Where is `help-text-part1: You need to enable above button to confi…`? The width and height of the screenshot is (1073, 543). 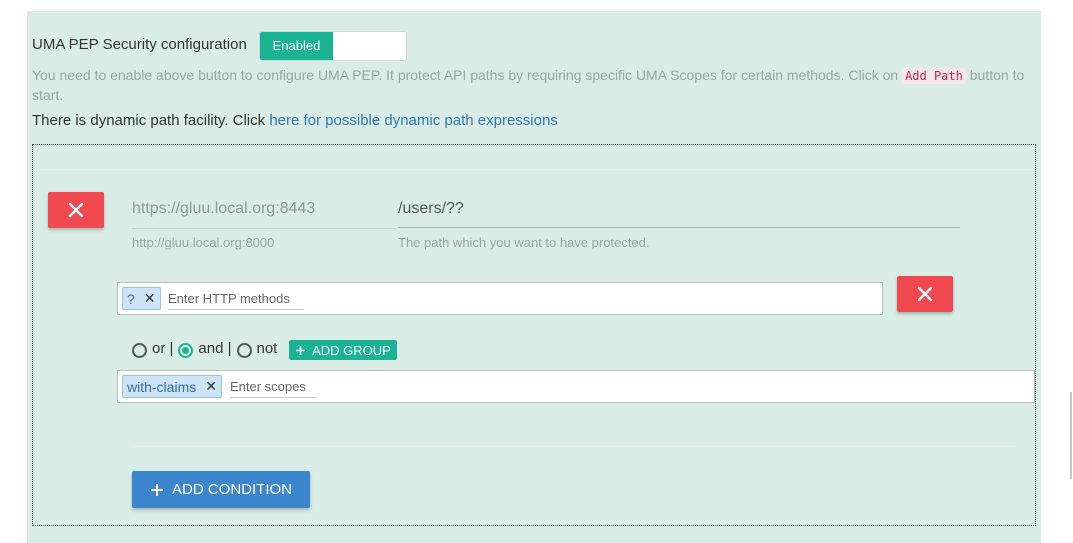
help-text-part1: You need to enable above button to confi… is located at coordinates (467, 75).